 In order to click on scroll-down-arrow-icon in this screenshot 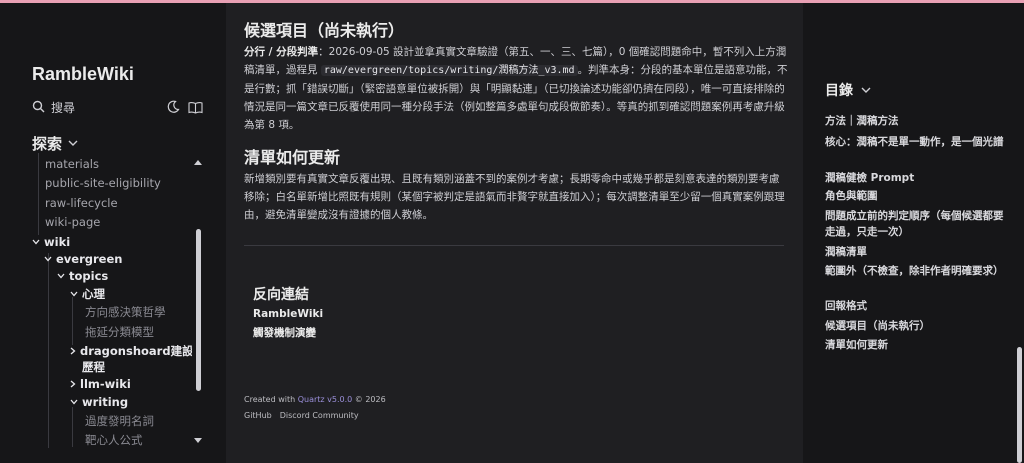, I will do `click(198, 441)`.